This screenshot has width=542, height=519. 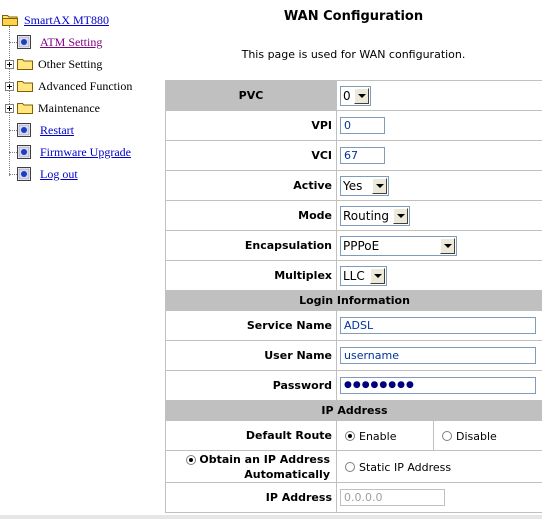 I want to click on multiplex-select-value: LLC, so click(x=354, y=275).